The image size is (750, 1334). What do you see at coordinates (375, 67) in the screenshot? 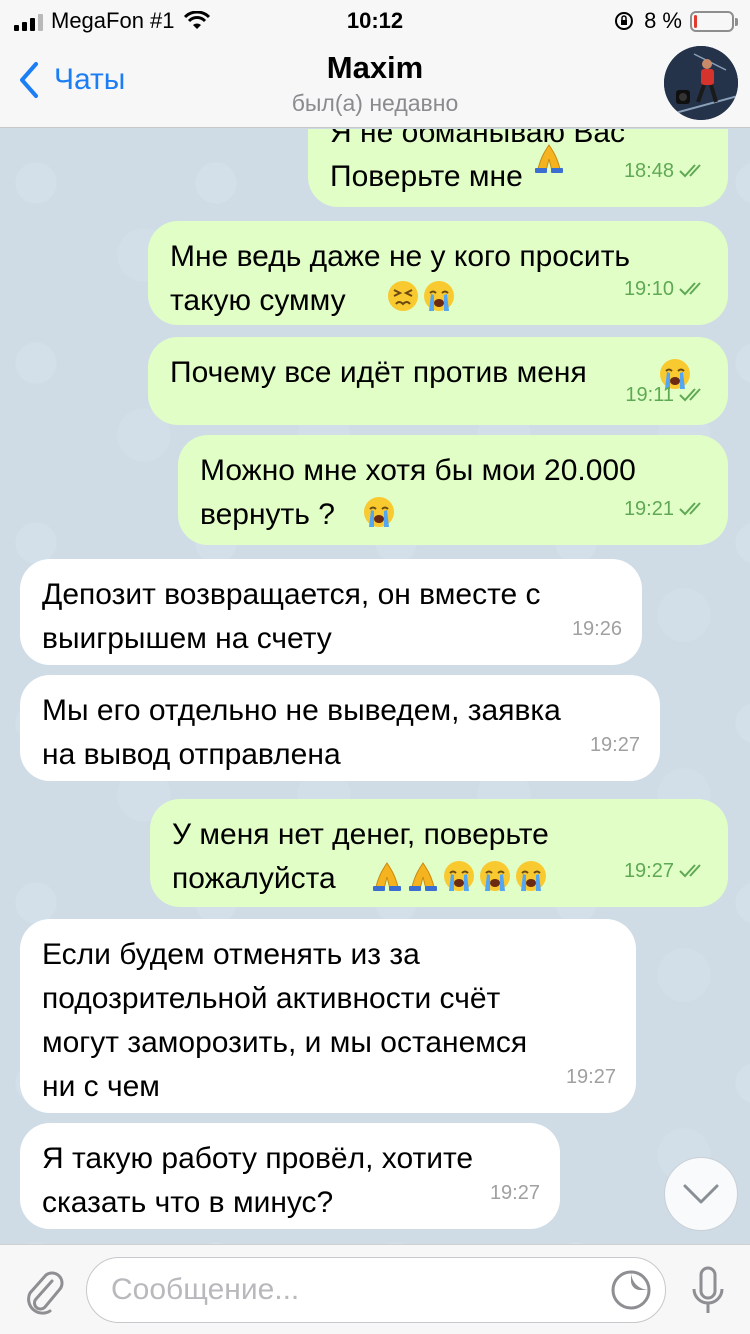
I see `chat-title: Maxim` at bounding box center [375, 67].